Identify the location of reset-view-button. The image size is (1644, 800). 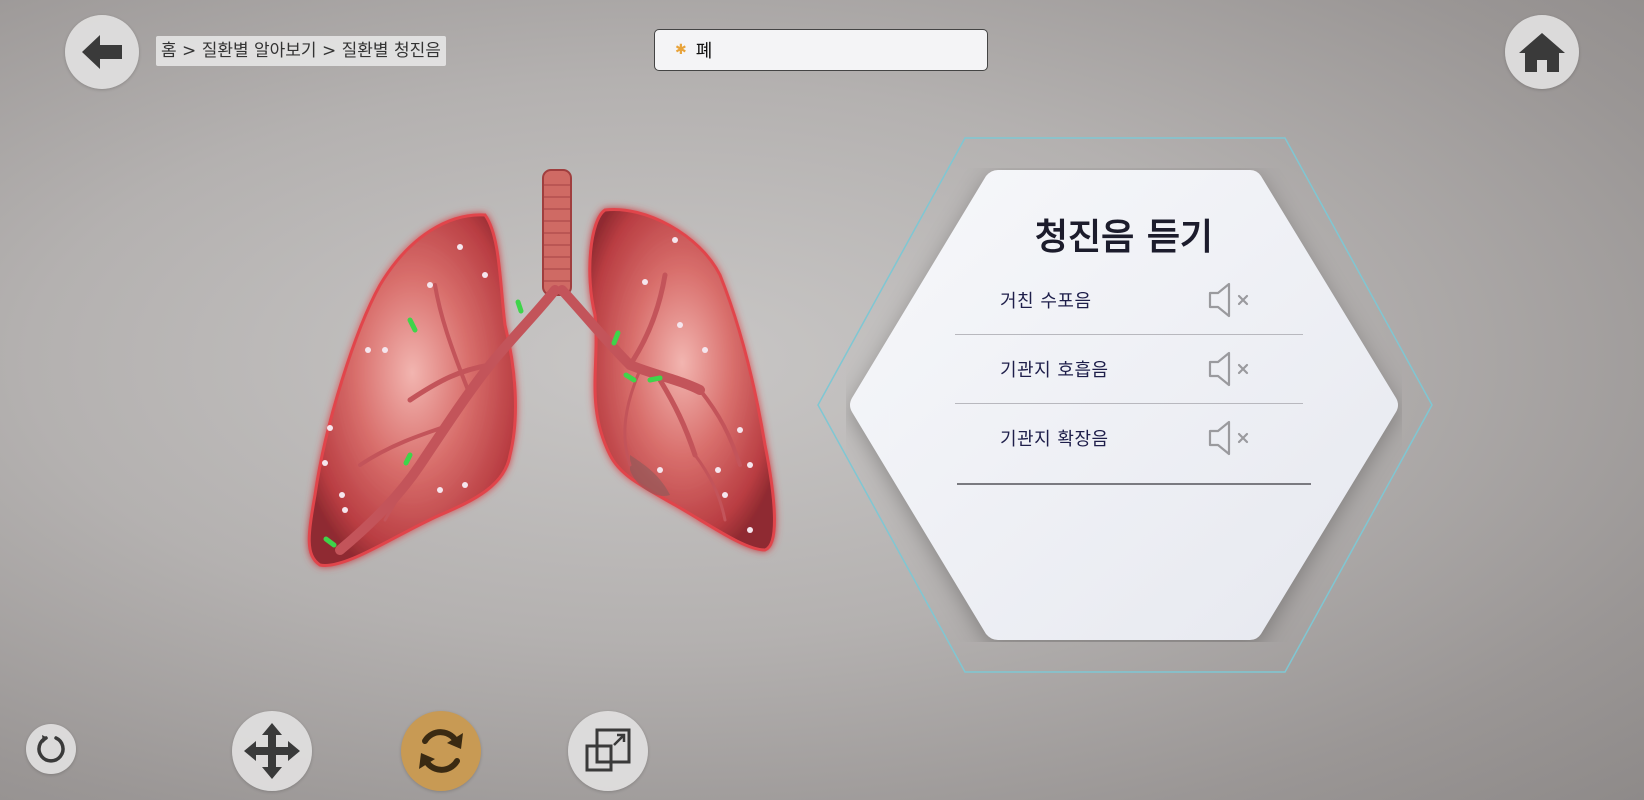
(51, 749).